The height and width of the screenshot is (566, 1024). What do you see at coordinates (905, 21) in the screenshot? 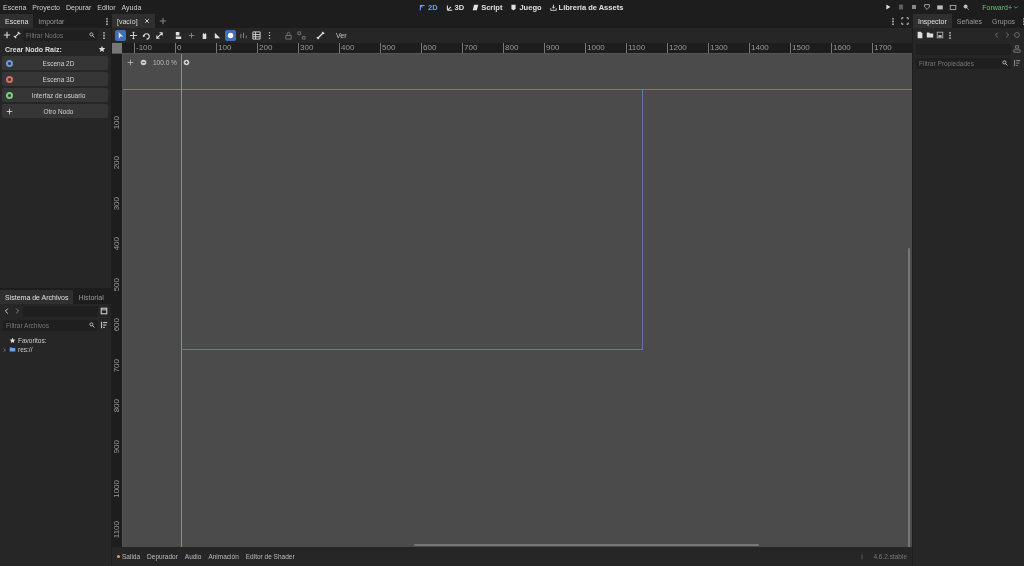
I see `fullscreen-icon` at bounding box center [905, 21].